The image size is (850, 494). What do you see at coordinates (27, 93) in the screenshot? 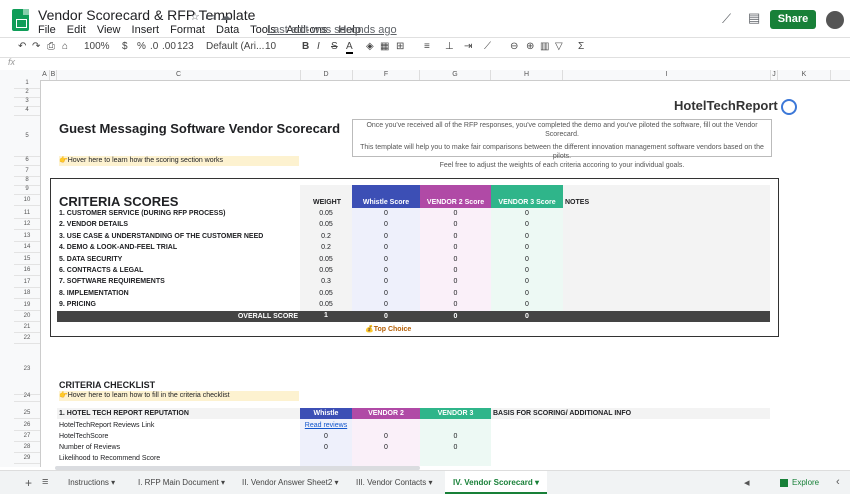
I see `row-2: 2` at bounding box center [27, 93].